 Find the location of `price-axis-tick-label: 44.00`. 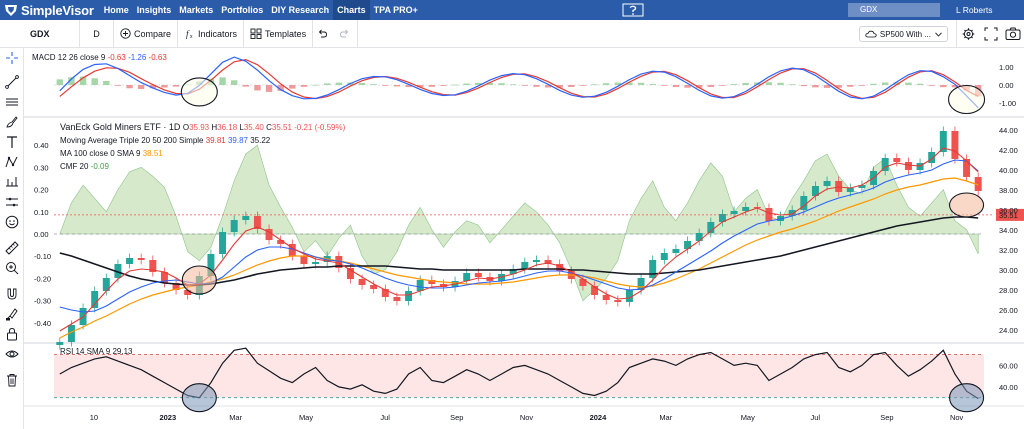

price-axis-tick-label: 44.00 is located at coordinates (1008, 130).